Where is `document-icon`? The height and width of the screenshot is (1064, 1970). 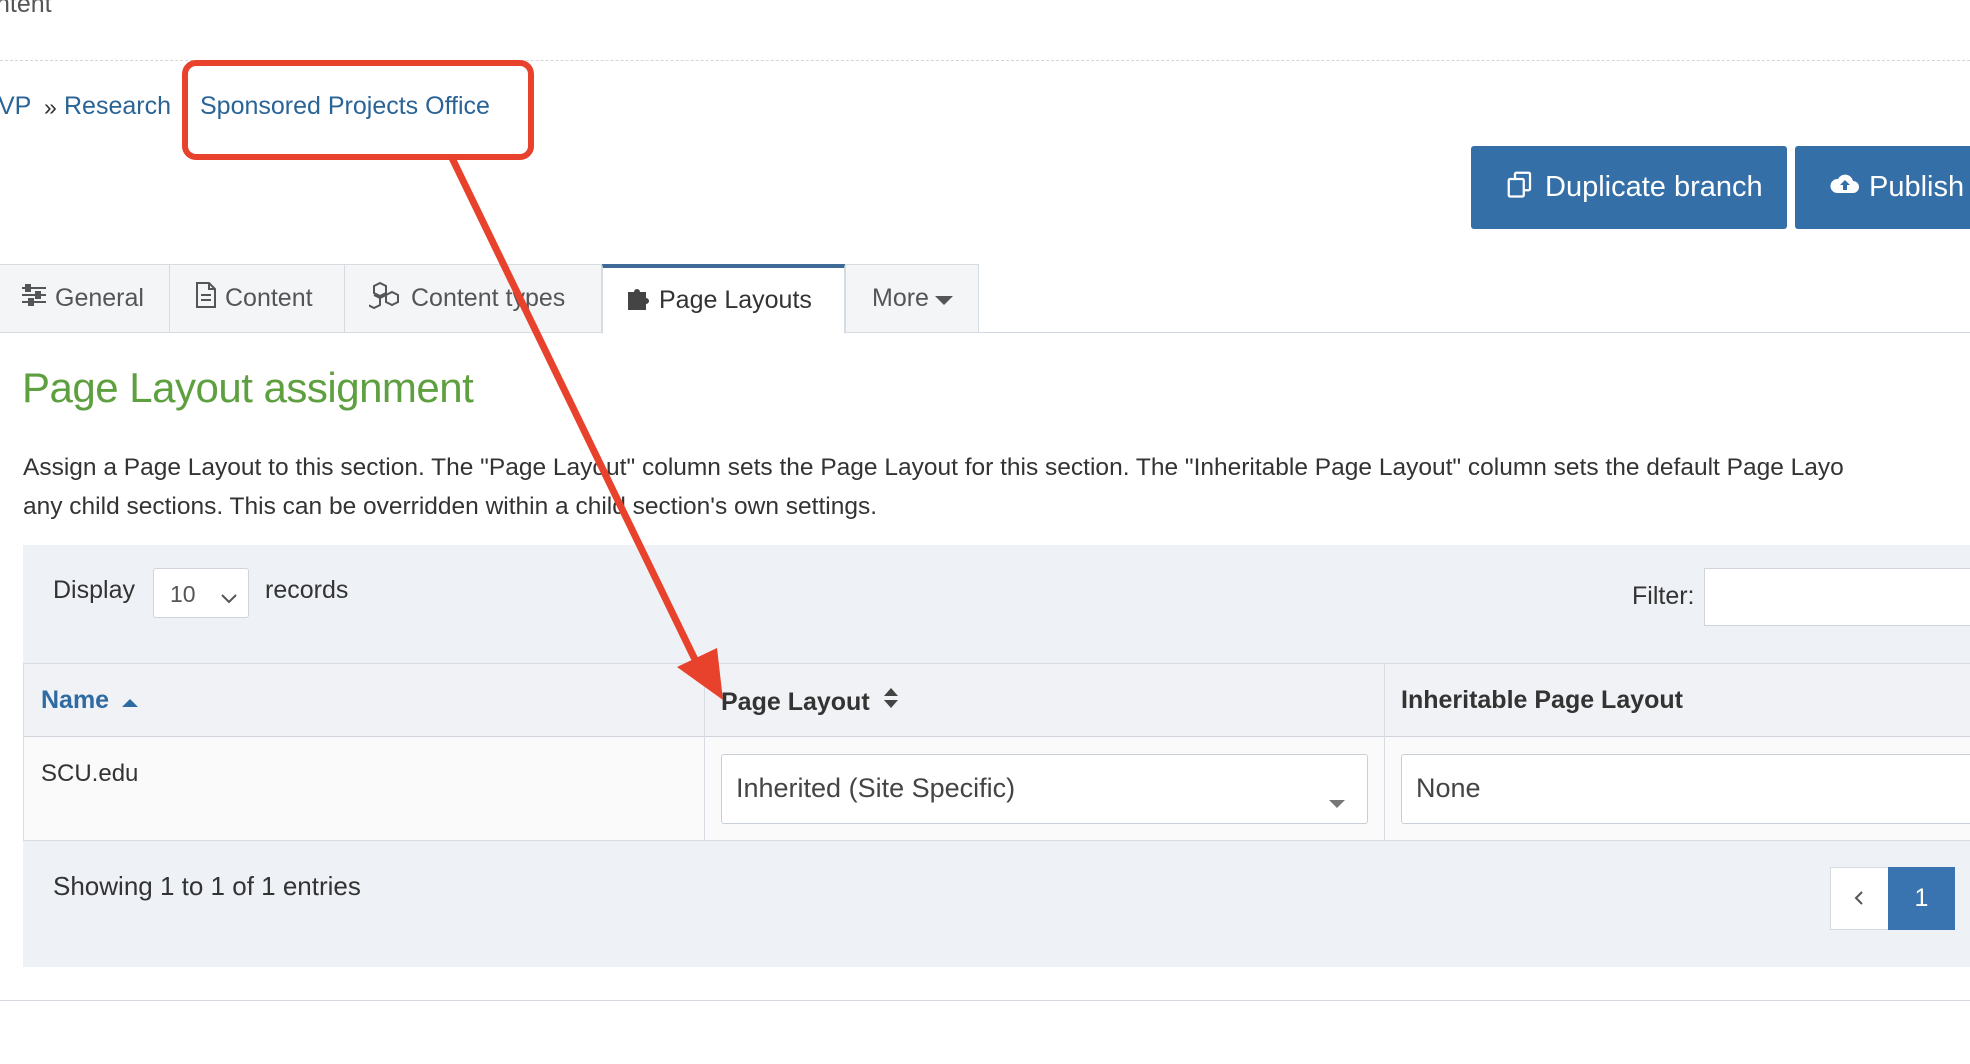 document-icon is located at coordinates (210, 298).